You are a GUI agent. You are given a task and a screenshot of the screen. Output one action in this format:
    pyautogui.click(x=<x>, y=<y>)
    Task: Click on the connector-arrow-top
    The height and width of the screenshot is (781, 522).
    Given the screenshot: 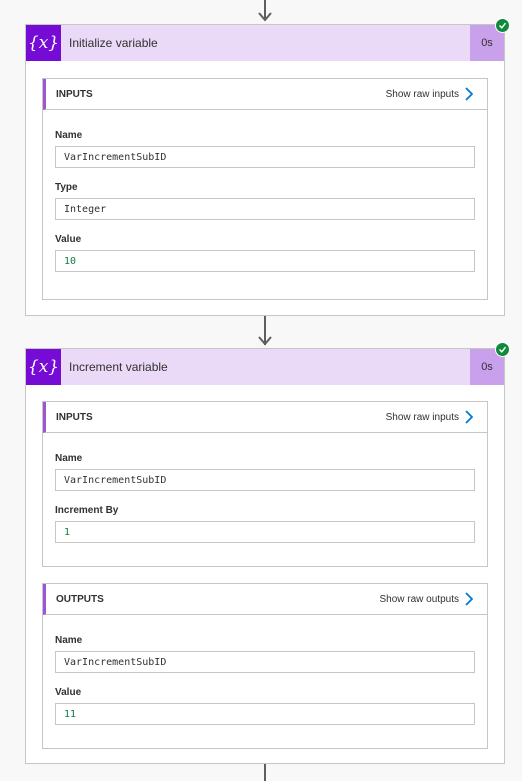 What is the action you would take?
    pyautogui.click(x=265, y=12)
    